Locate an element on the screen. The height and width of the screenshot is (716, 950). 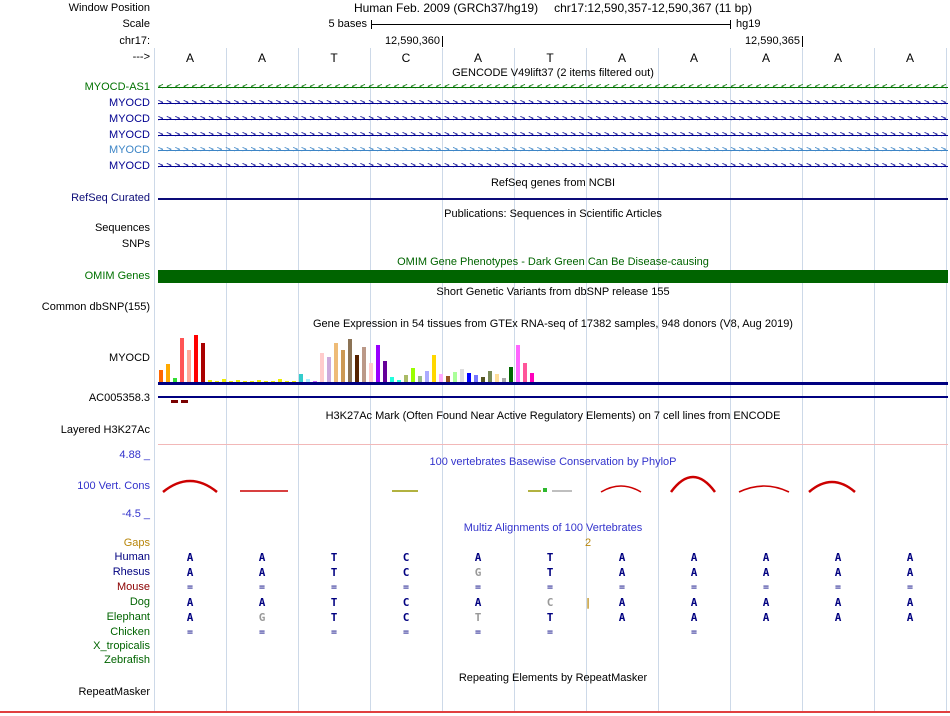
aln-elephant-col5: T is located at coordinates (478, 617).